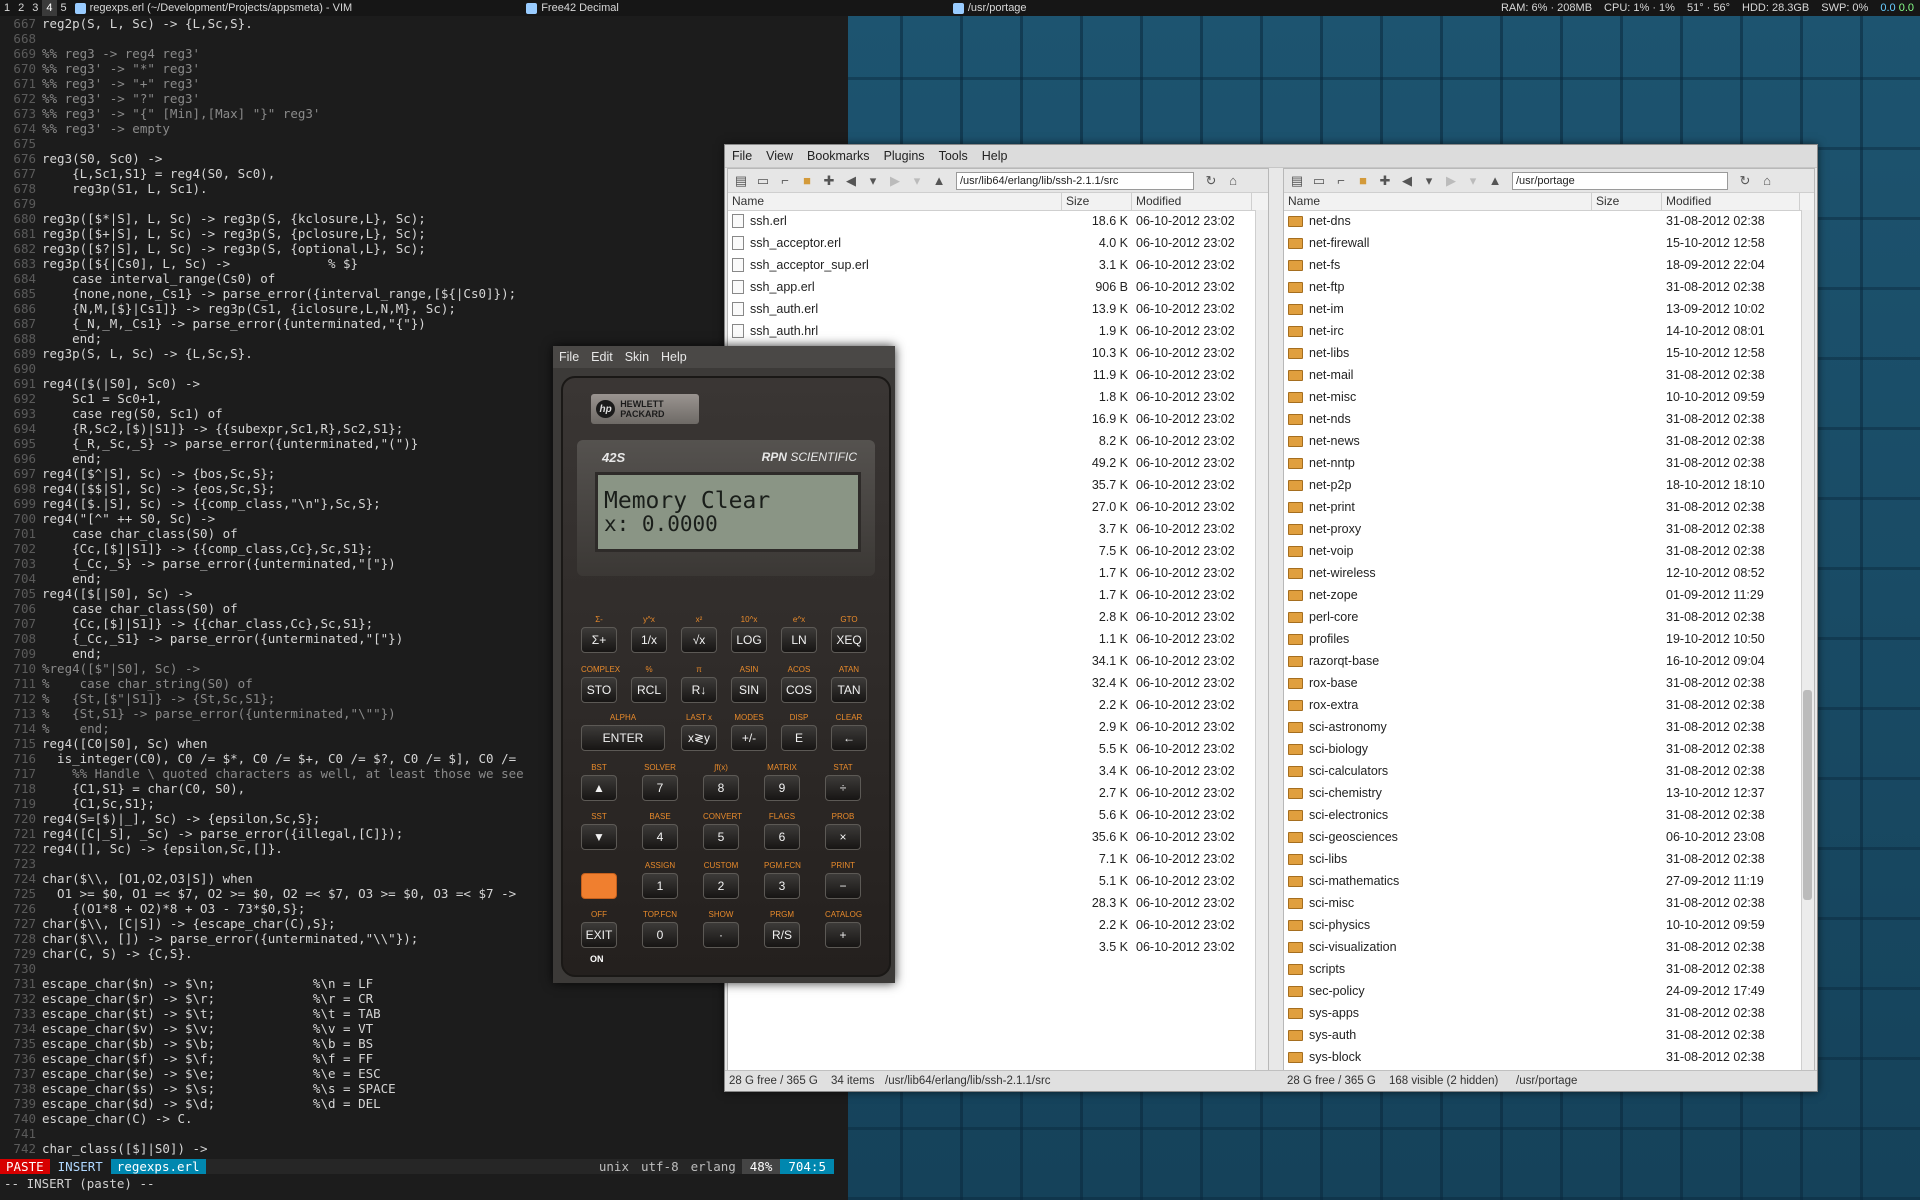 The height and width of the screenshot is (1200, 1920). Describe the element at coordinates (424, 113) in the screenshot. I see `code-line: 673 %% reg3' -> "{" [Min],[Max] "}" reg3'` at that location.